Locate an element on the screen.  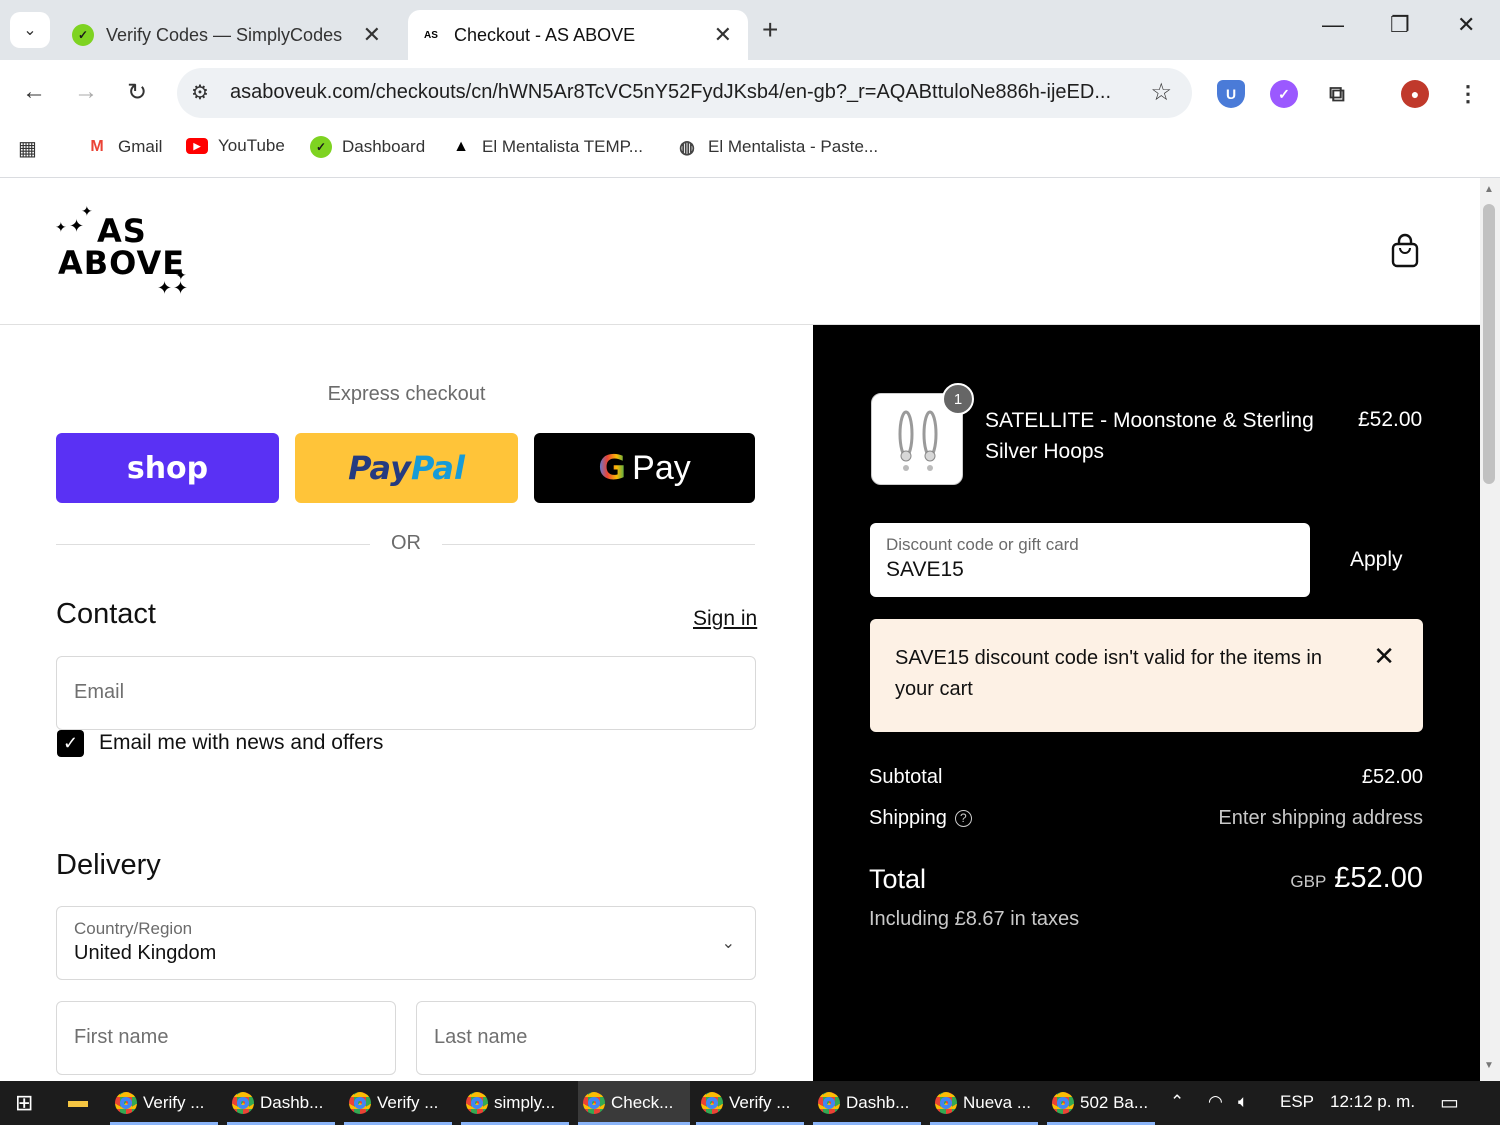
country-value: United Kingdom is located at coordinates (145, 953).